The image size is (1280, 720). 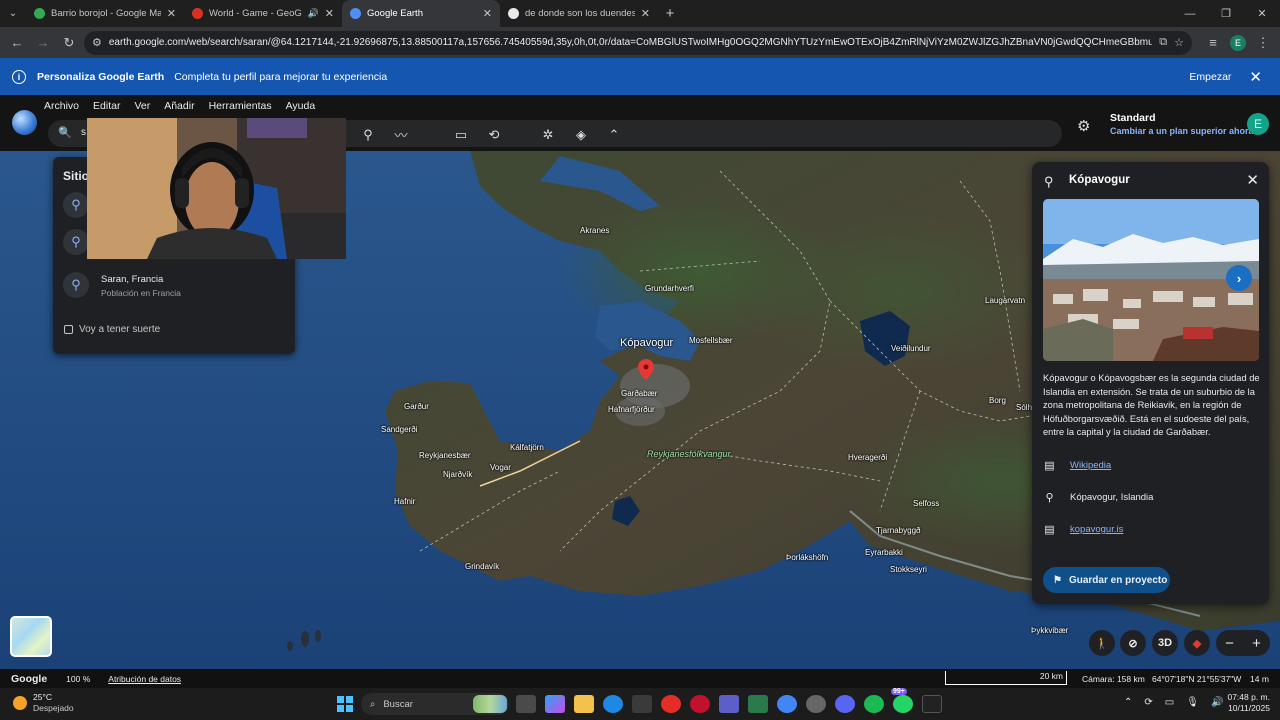 I want to click on map-label-njardvik: Njarðvík, so click(x=457, y=474).